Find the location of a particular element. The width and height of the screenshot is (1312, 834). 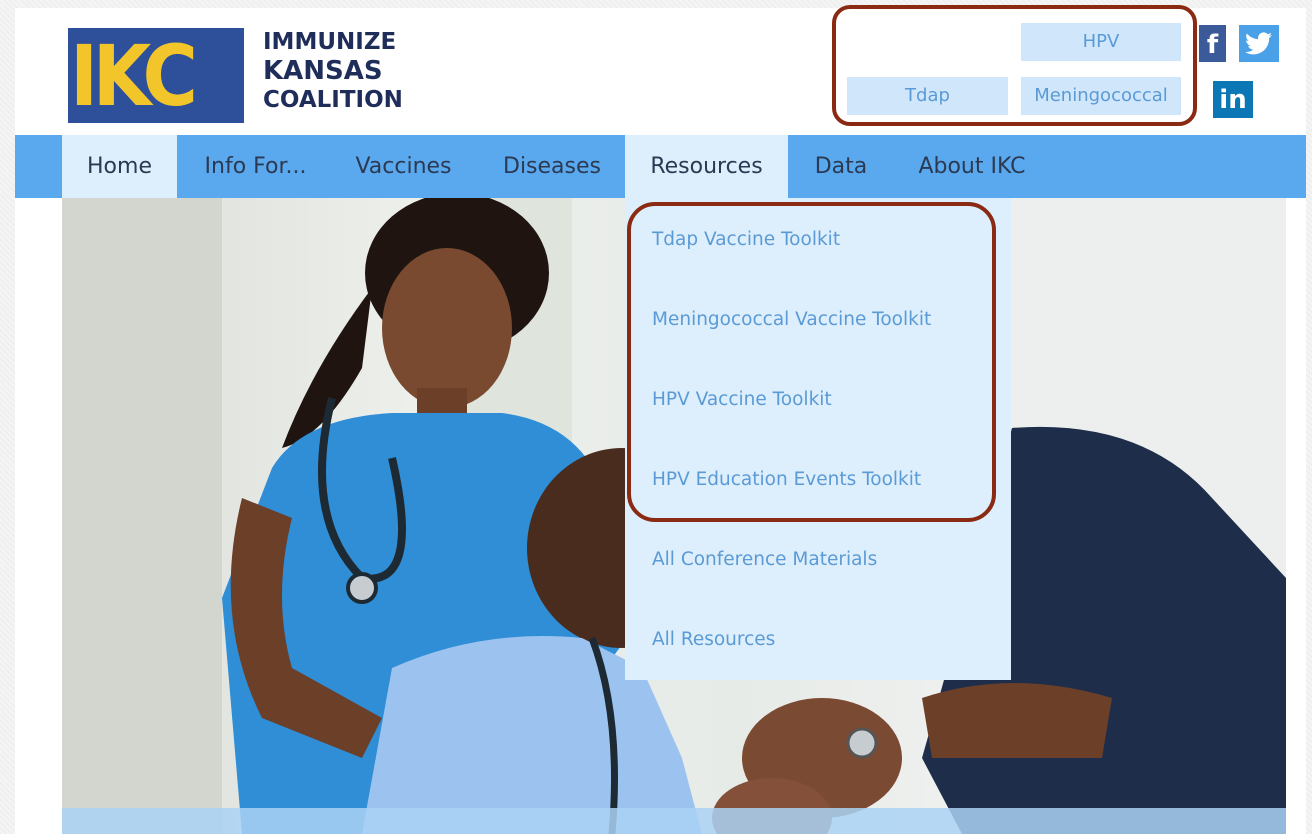

linkedin-icon: in is located at coordinates (1233, 99).